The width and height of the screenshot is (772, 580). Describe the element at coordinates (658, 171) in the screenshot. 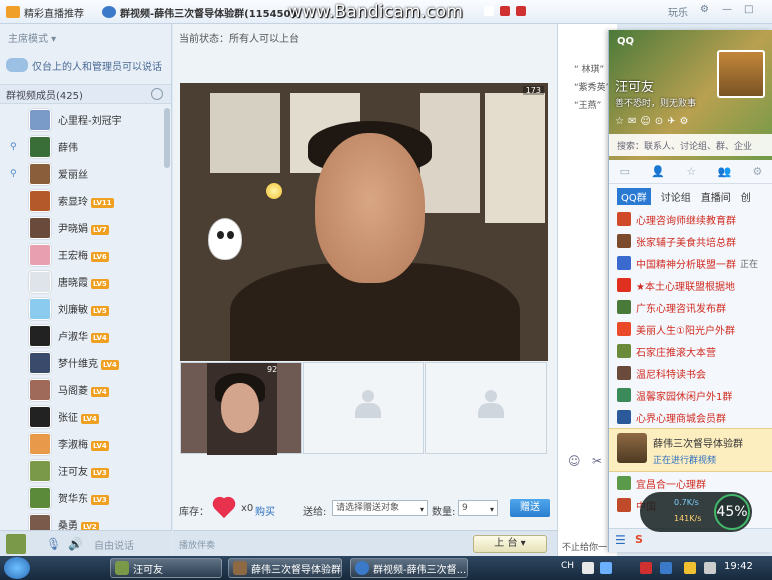

I see `contacts-tab-icon: 👤` at that location.